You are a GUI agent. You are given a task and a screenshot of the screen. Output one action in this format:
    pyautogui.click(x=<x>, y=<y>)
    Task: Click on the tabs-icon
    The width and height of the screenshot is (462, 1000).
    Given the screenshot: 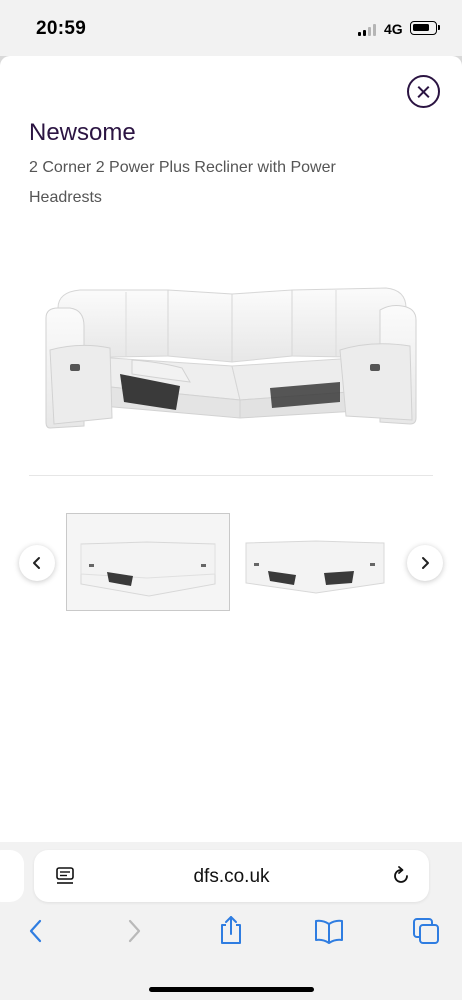 What is the action you would take?
    pyautogui.click(x=426, y=931)
    